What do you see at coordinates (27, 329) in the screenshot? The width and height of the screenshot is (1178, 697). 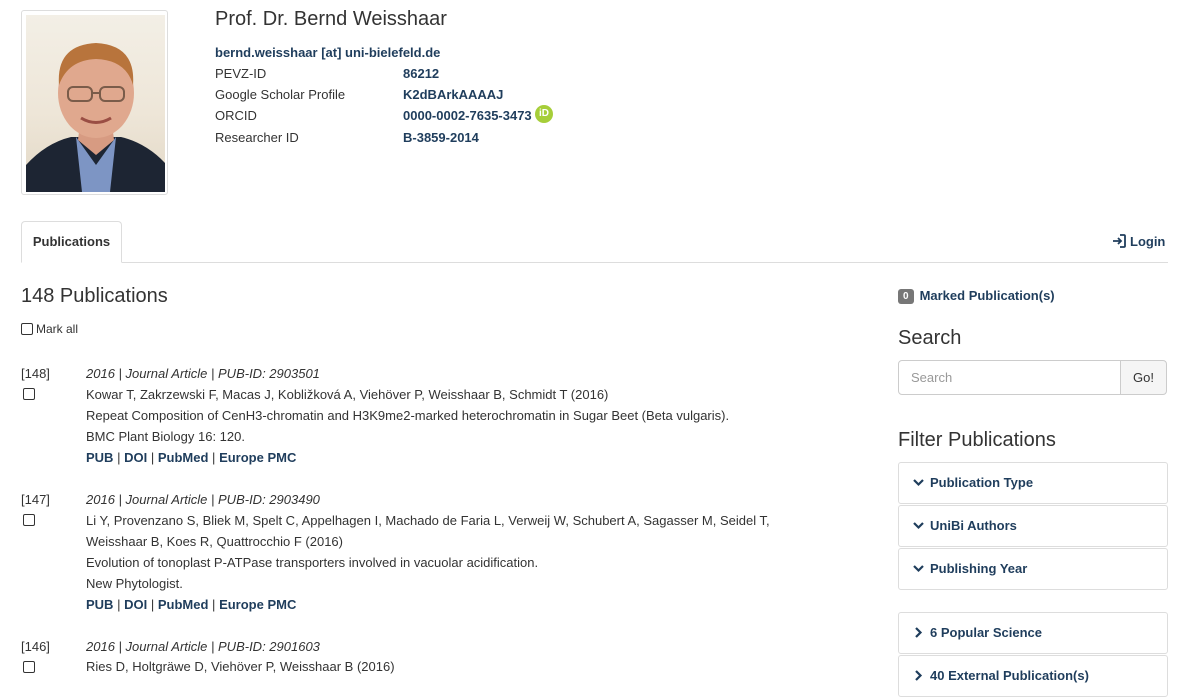 I see `mark-all-checkbox` at bounding box center [27, 329].